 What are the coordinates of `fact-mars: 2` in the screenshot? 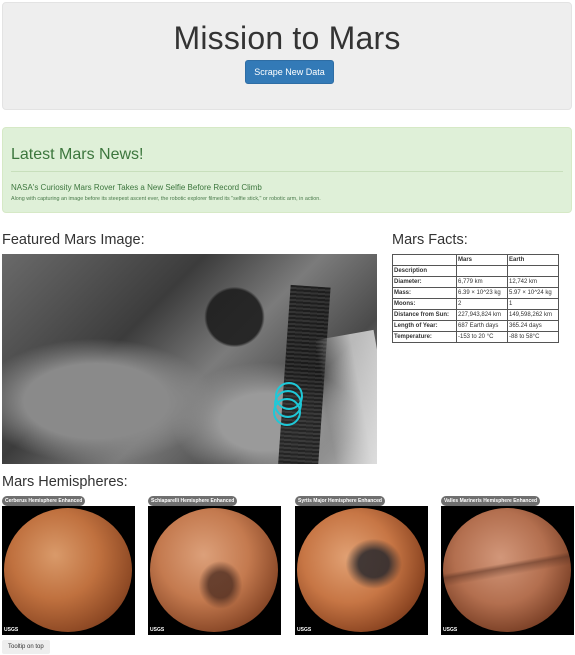 It's located at (482, 304).